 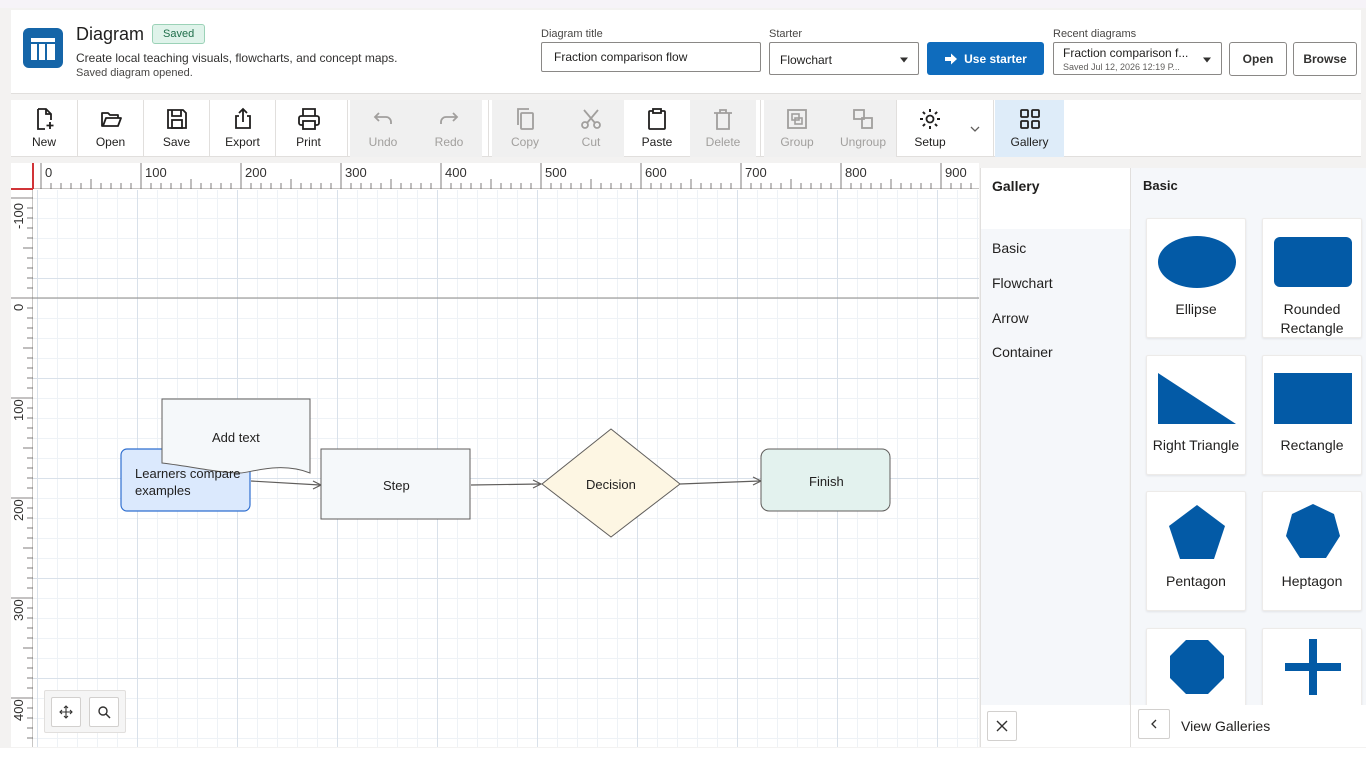 I want to click on use-starter-button: Use starter, so click(x=985, y=58).